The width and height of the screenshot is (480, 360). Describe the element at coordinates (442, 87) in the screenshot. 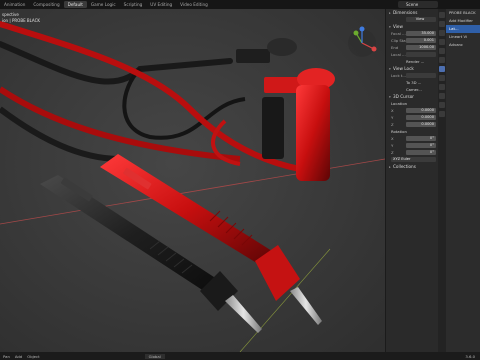

I see `physics-tab-icon` at that location.